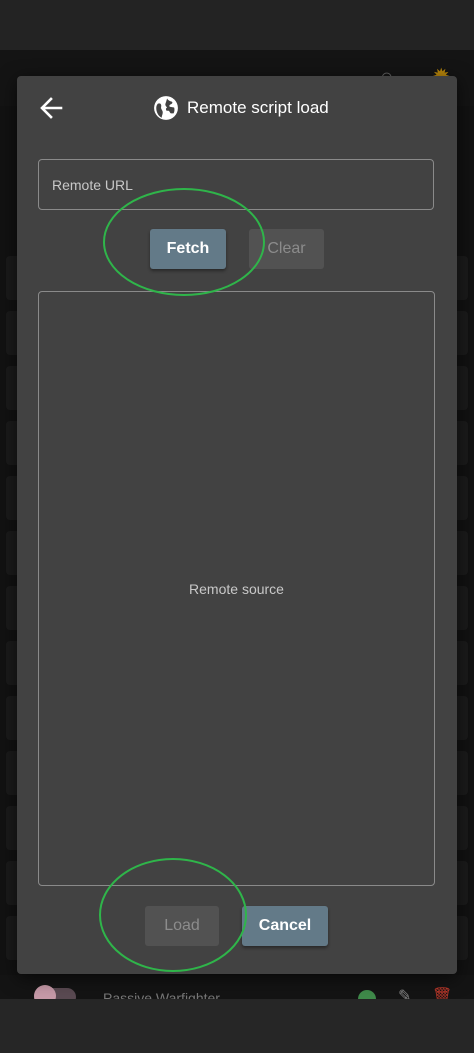  What do you see at coordinates (188, 249) in the screenshot?
I see `fetch-button: Fetch` at bounding box center [188, 249].